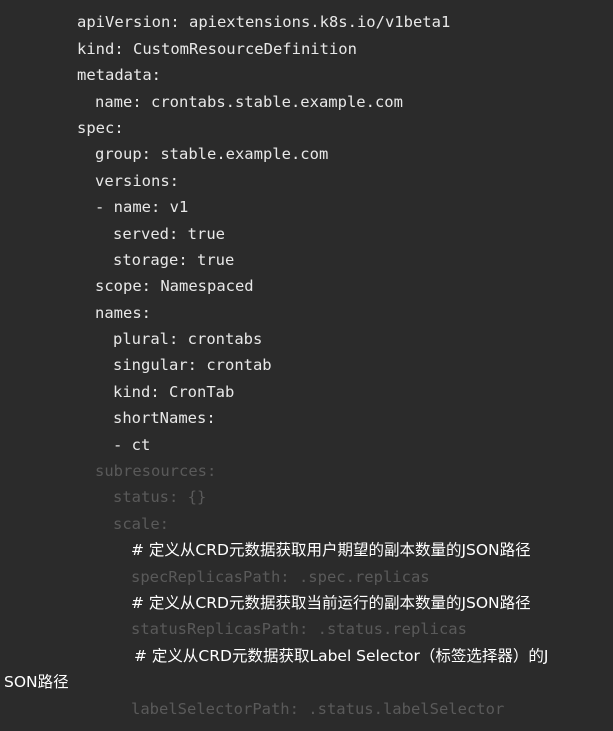 The height and width of the screenshot is (731, 613). What do you see at coordinates (341, 656) in the screenshot?
I see `code-comment-label-selector: # 定义从CRD元数据获取Label Selector（标签选择器）的J` at bounding box center [341, 656].